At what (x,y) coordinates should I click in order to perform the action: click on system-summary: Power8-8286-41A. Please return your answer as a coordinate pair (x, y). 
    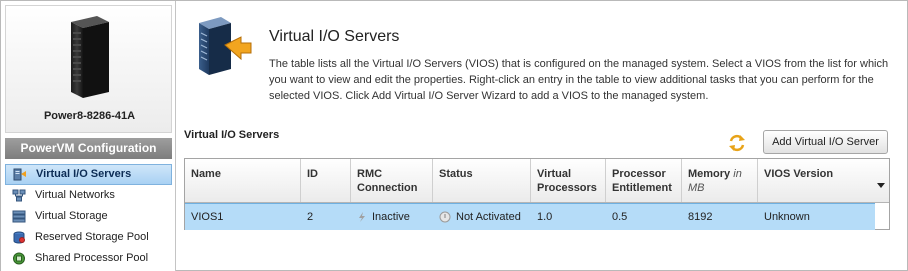
    Looking at the image, I should click on (88, 69).